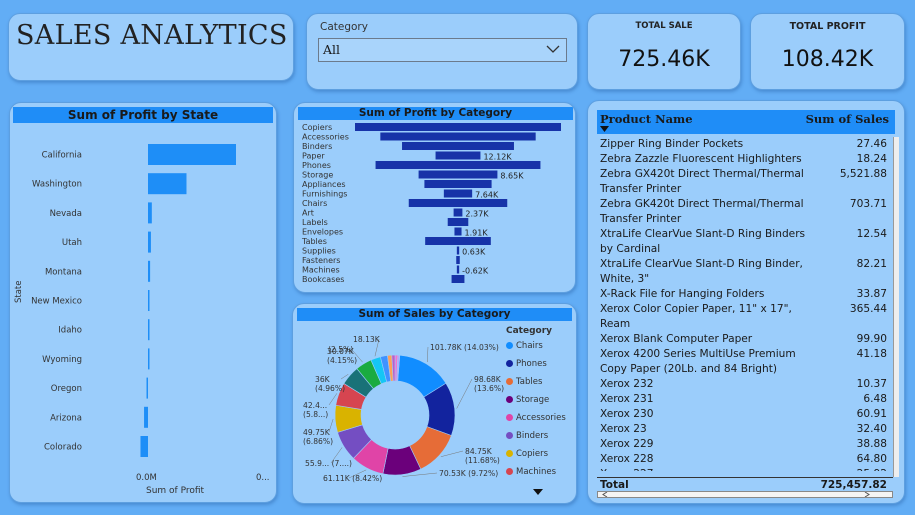 Image resolution: width=915 pixels, height=515 pixels. Describe the element at coordinates (871, 414) in the screenshot. I see `sales-cell: 60.91` at that location.